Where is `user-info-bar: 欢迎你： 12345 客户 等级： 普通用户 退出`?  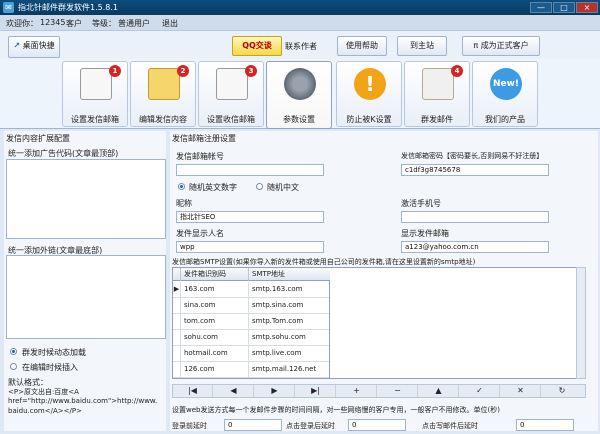 user-info-bar: 欢迎你： 12345 客户 等级： 普通用户 退出 is located at coordinates (300, 23).